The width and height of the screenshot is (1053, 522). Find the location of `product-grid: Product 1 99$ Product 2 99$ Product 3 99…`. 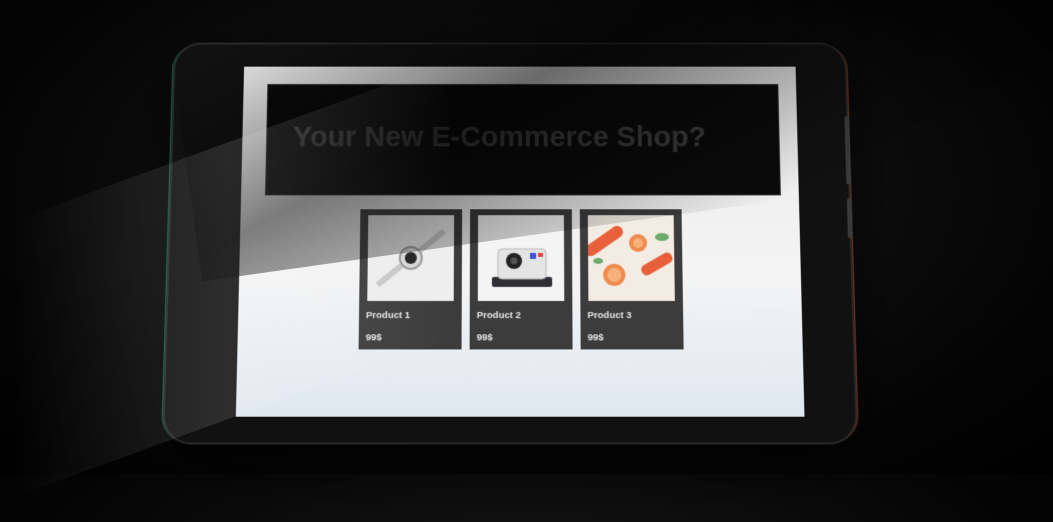

product-grid: Product 1 99$ Product 2 99$ Product 3 99… is located at coordinates (521, 280).